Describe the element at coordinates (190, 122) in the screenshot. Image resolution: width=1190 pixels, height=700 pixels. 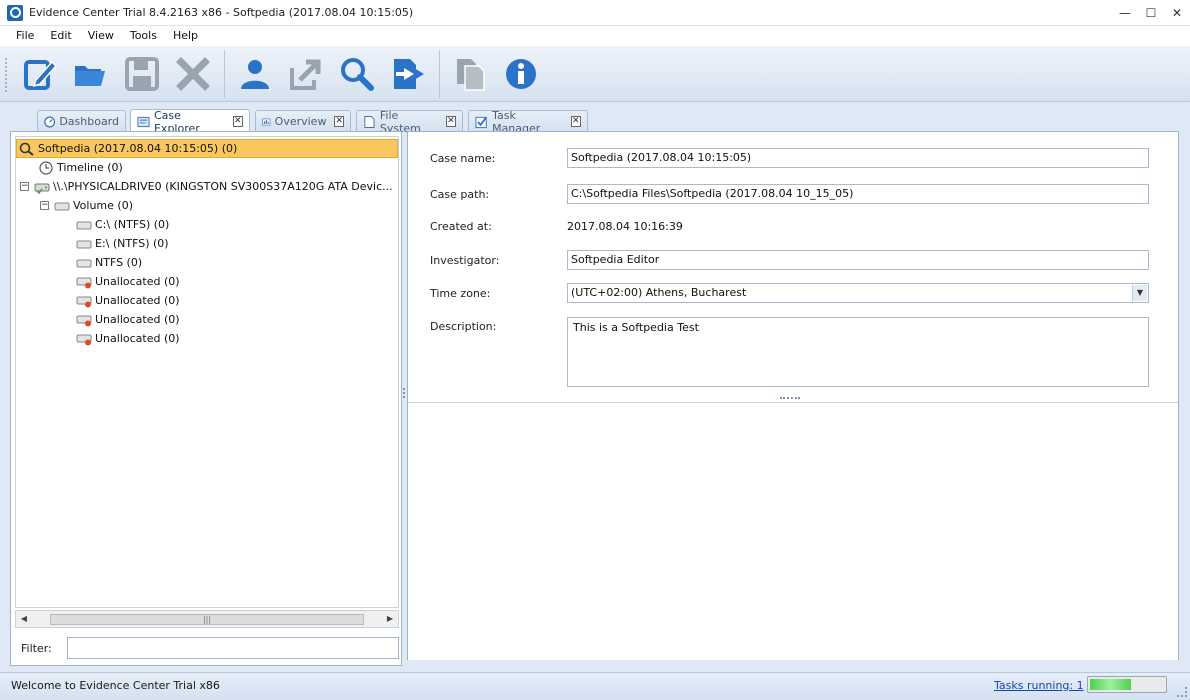
I see `tab-case-explorer: Case Explorer ✕` at that location.